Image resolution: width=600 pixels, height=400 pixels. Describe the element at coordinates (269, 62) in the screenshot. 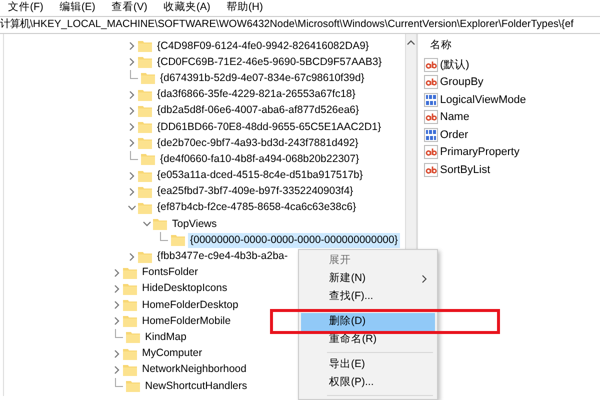

I see `registry-key: {CD0FC69B-71E2-46e5-9690-5BCD9F57AAB3}` at that location.